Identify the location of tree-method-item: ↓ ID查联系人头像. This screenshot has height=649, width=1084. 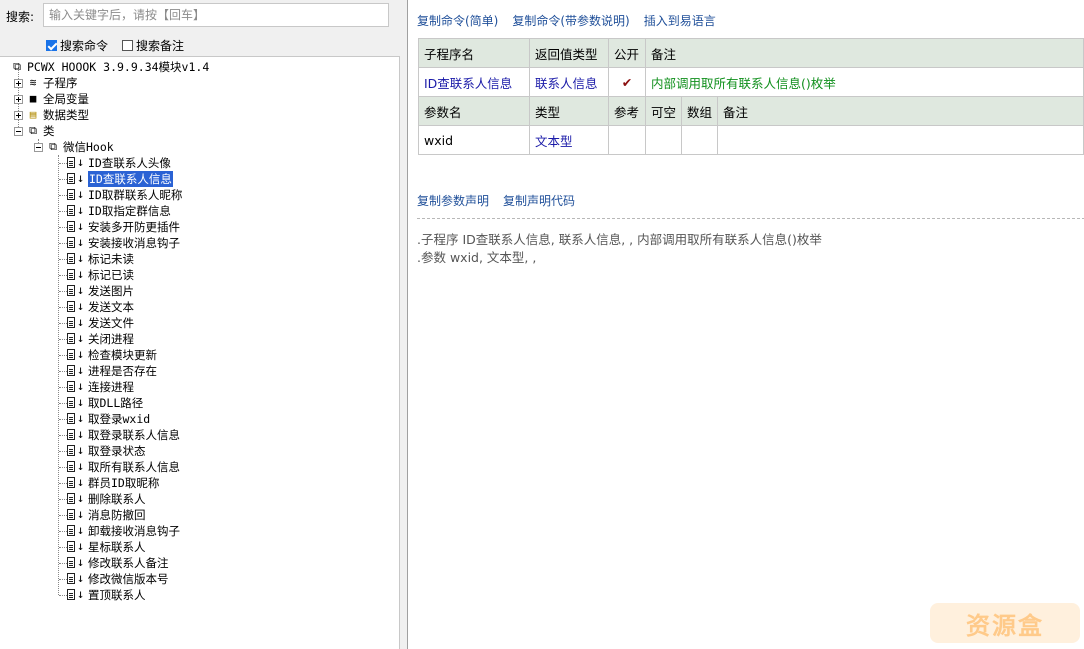
(119, 163).